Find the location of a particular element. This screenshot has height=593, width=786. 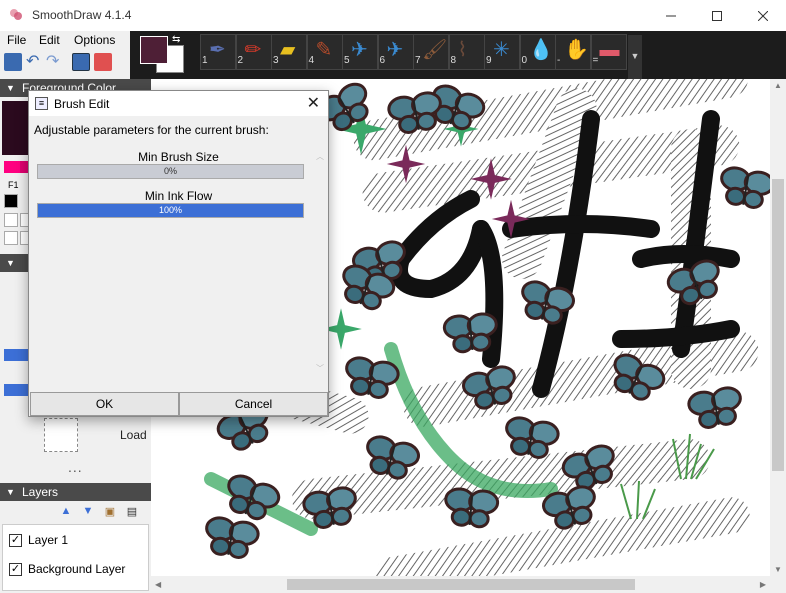

app-logo-icon is located at coordinates (16, 14).